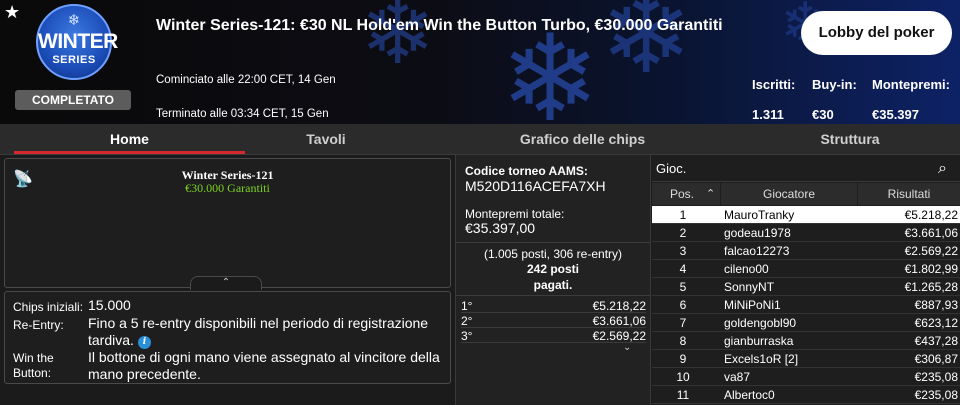  I want to click on chevron-up-icon: ⌃, so click(226, 283).